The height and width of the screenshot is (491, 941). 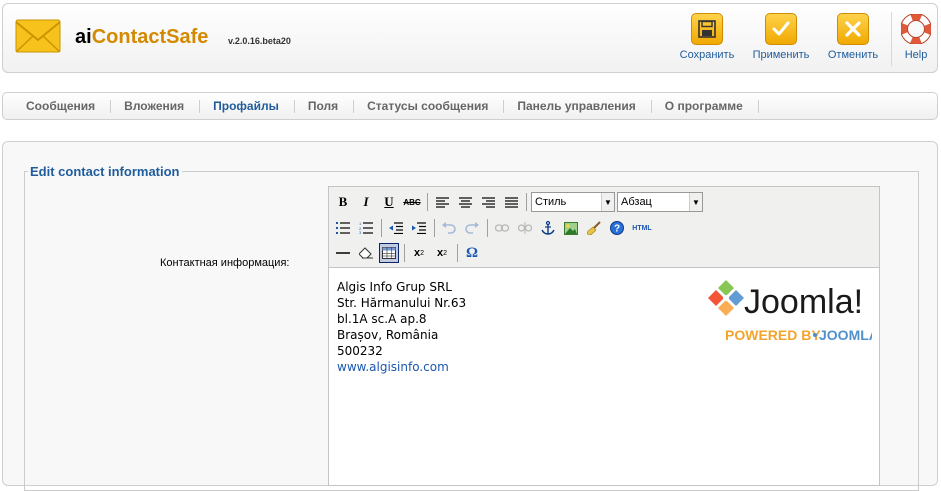 I want to click on joomla-logo: Joomla! POWERED BY JOOMLA, so click(x=790, y=311).